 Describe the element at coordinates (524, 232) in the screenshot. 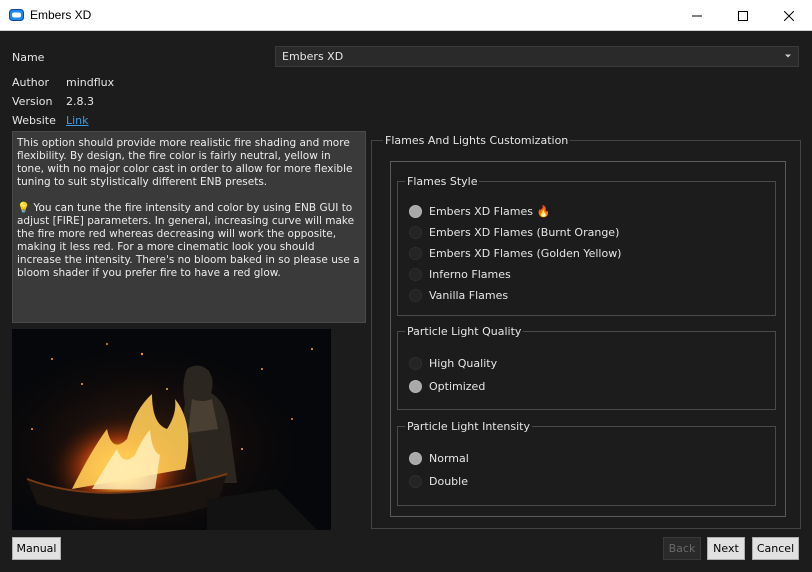

I see `radio-label: Embers XD Flames (Burnt Orange)` at that location.